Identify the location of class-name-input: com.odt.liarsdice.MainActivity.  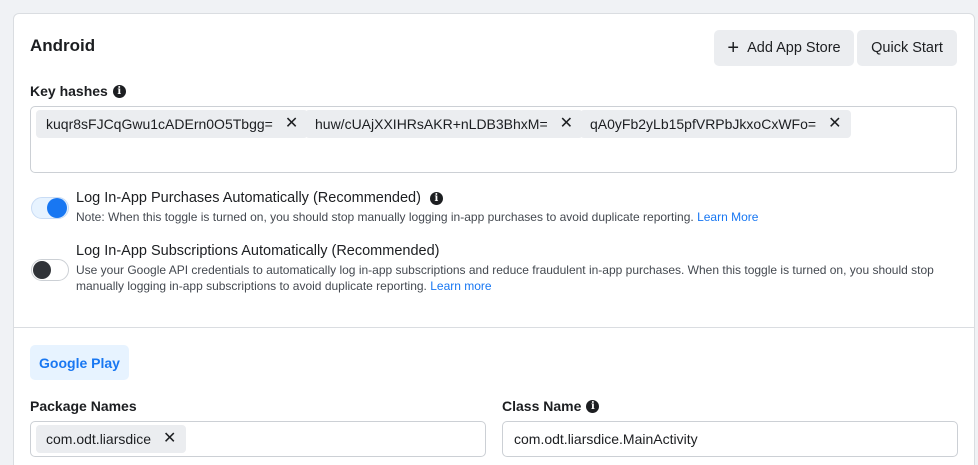
(730, 439).